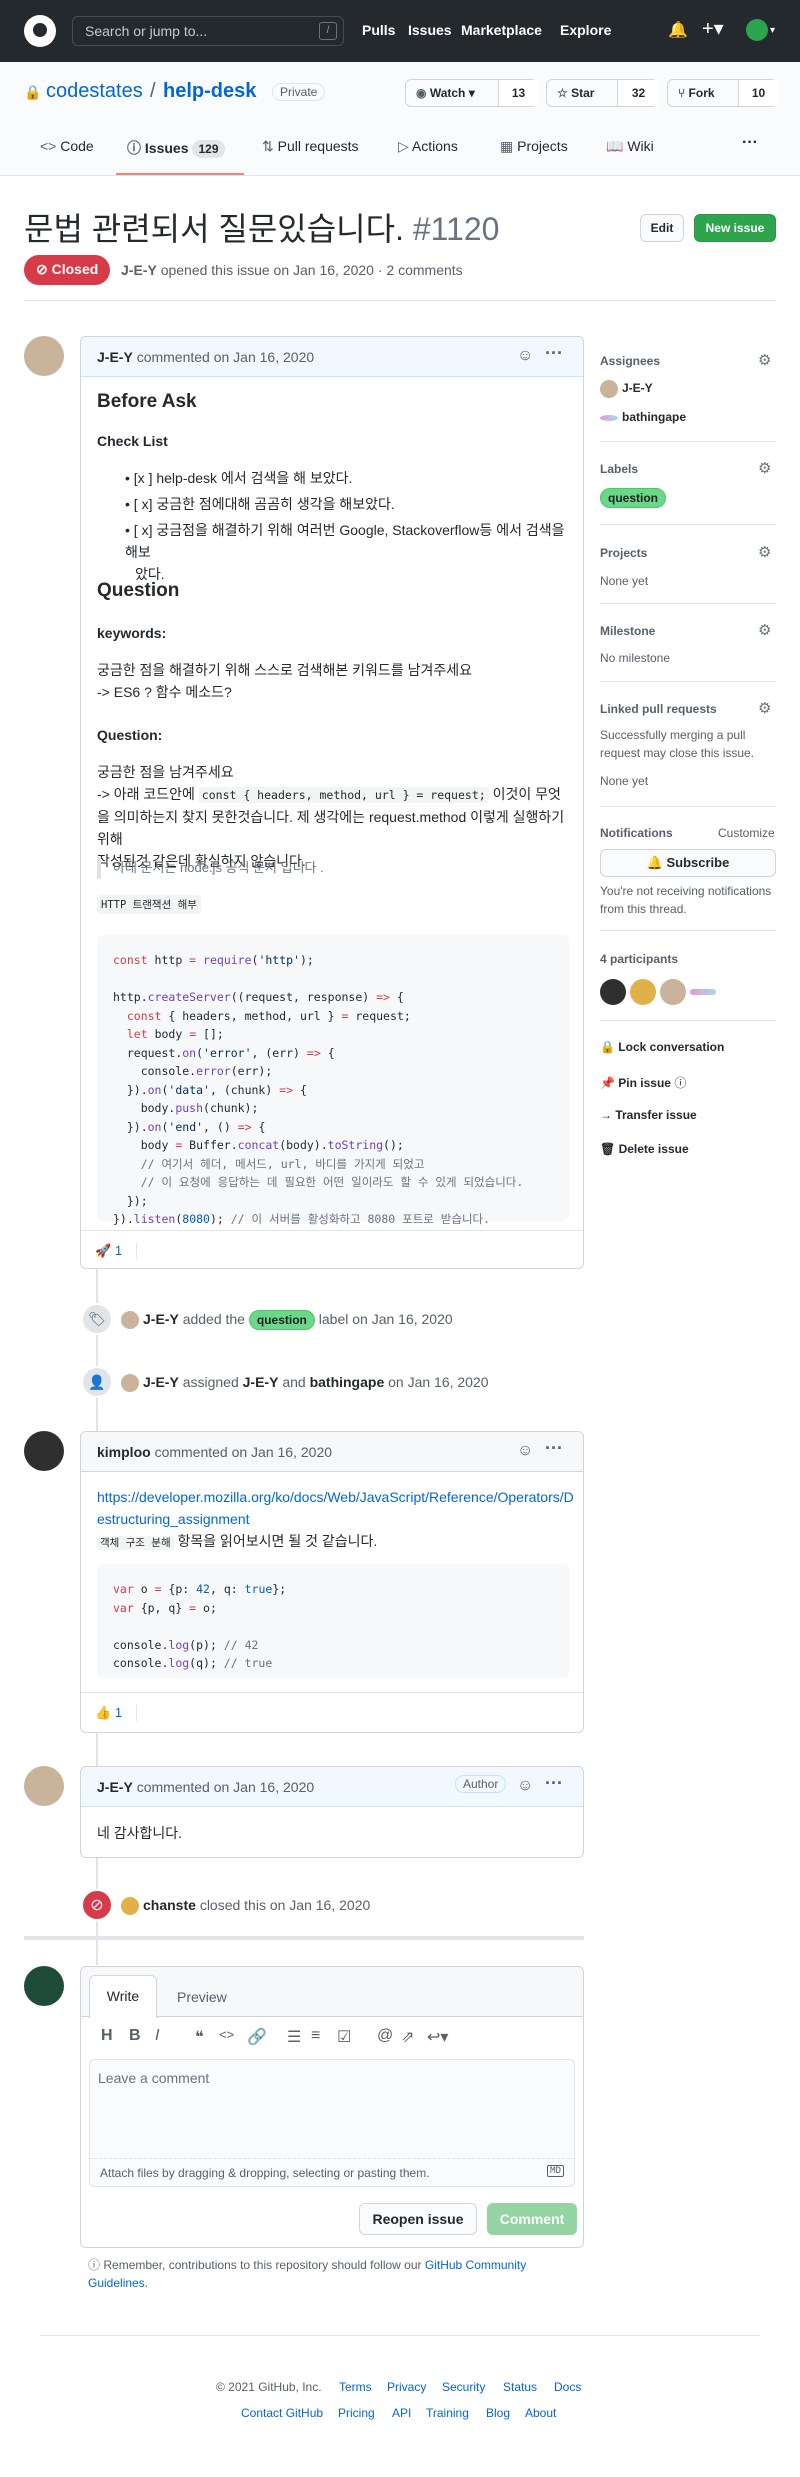 Image resolution: width=800 pixels, height=2477 pixels. I want to click on heading-icon: H, so click(107, 2036).